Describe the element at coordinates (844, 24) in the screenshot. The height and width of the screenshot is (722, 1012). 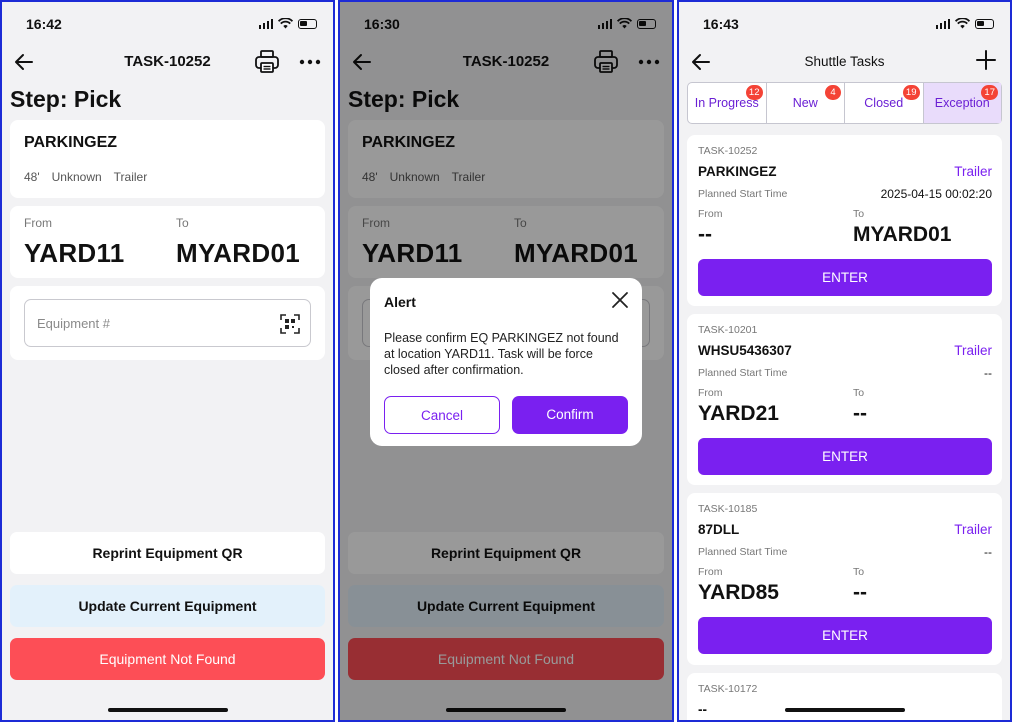
I see `status-bar: 16:43` at that location.